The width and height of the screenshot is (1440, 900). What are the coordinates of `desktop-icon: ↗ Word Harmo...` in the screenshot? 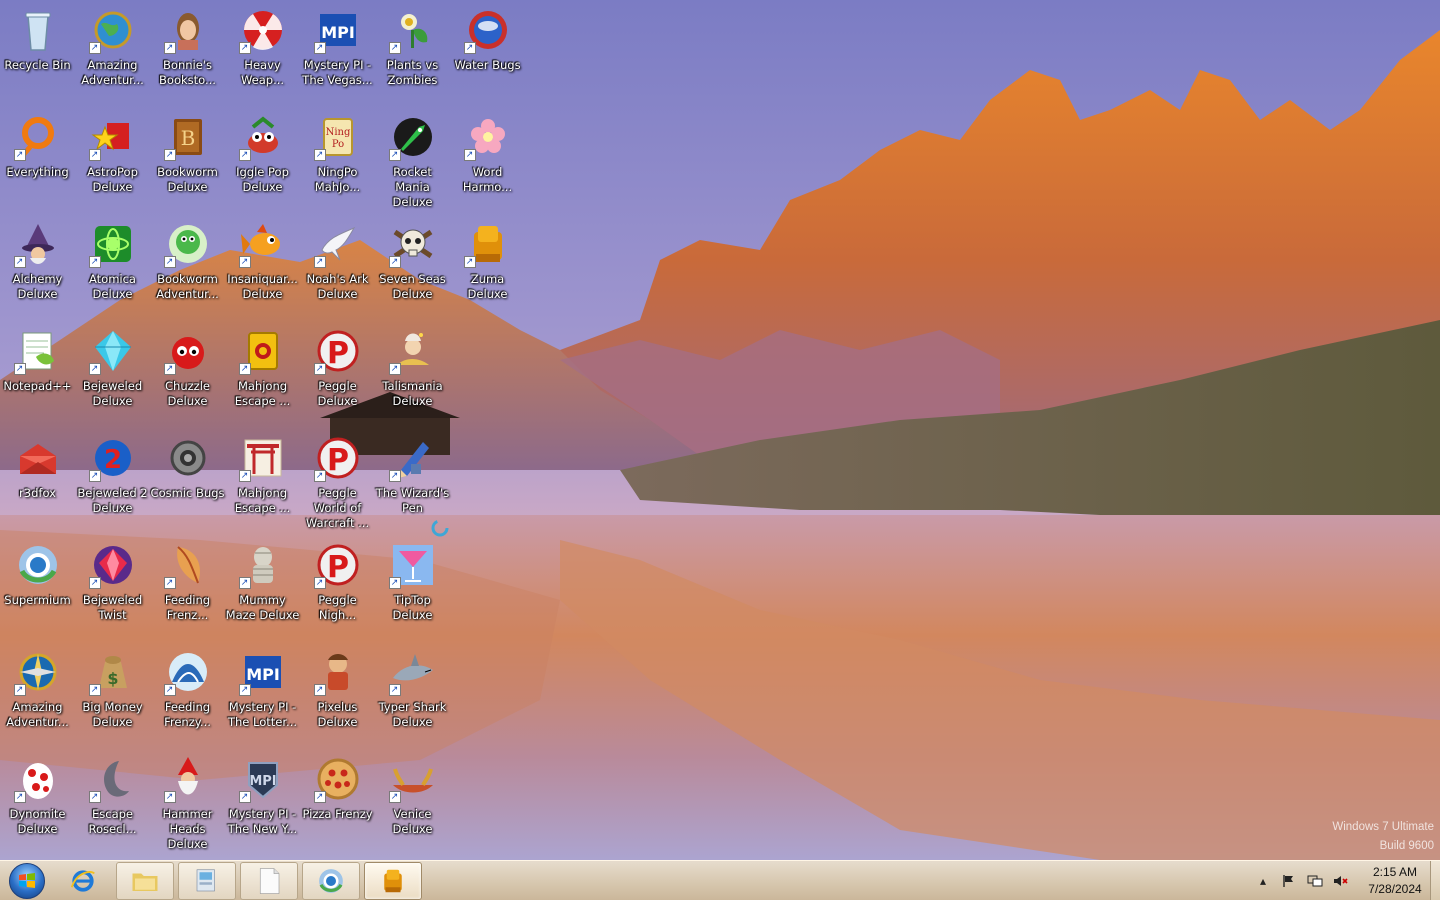 It's located at (487, 158).